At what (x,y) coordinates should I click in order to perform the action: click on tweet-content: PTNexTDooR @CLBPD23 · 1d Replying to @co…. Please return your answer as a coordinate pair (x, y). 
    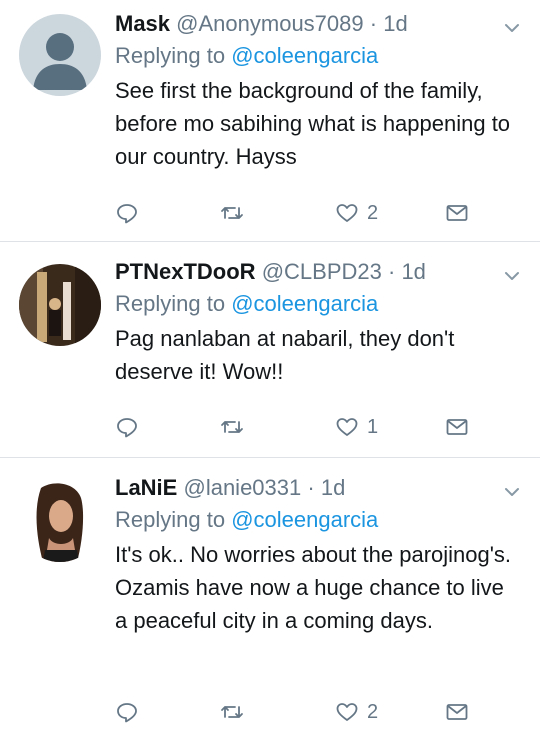
    Looking at the image, I should click on (317, 322).